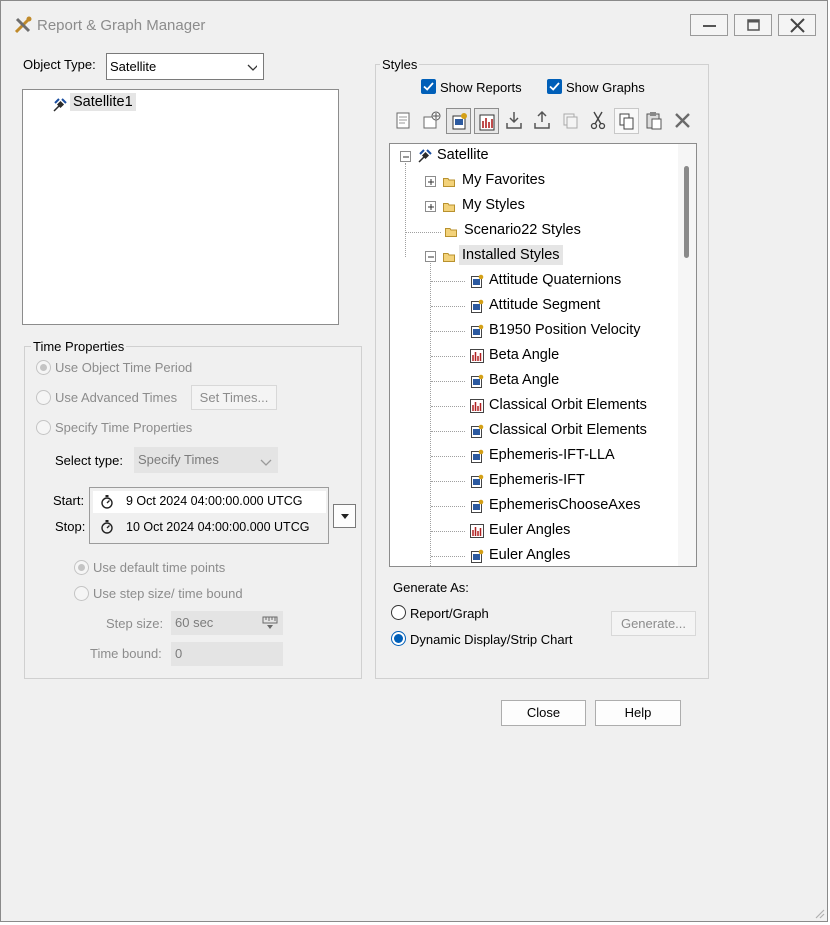 Image resolution: width=830 pixels, height=925 pixels. Describe the element at coordinates (493, 205) in the screenshot. I see `folder-label: My Styles` at that location.